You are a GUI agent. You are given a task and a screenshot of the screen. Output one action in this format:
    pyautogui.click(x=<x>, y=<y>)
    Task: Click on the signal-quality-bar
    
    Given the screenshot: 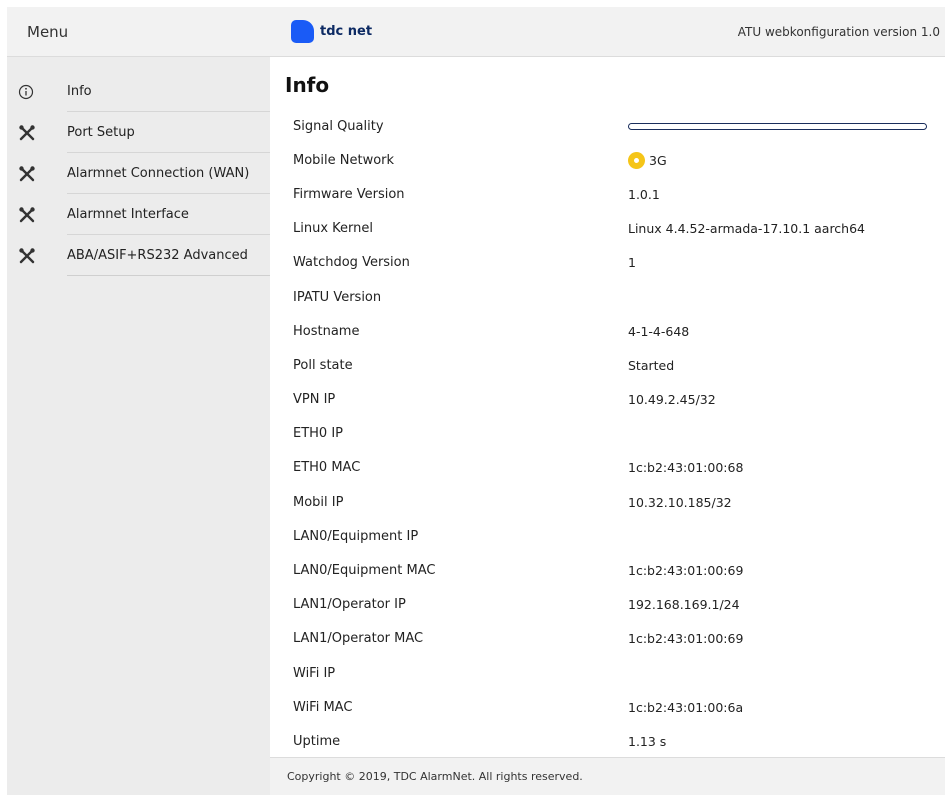 What is the action you would take?
    pyautogui.click(x=777, y=126)
    